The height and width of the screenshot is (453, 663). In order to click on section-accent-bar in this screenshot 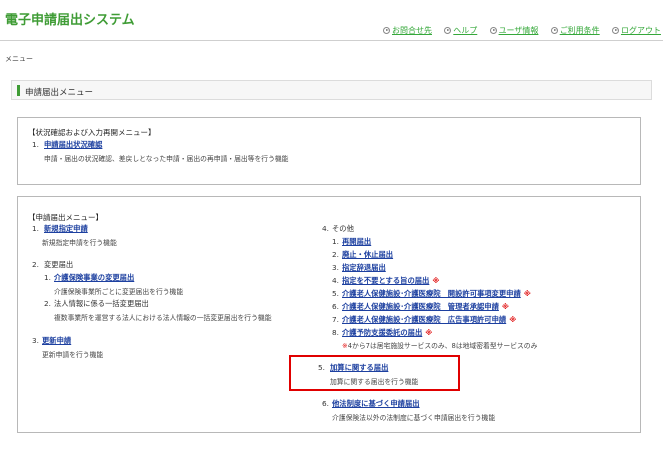, I will do `click(18, 90)`.